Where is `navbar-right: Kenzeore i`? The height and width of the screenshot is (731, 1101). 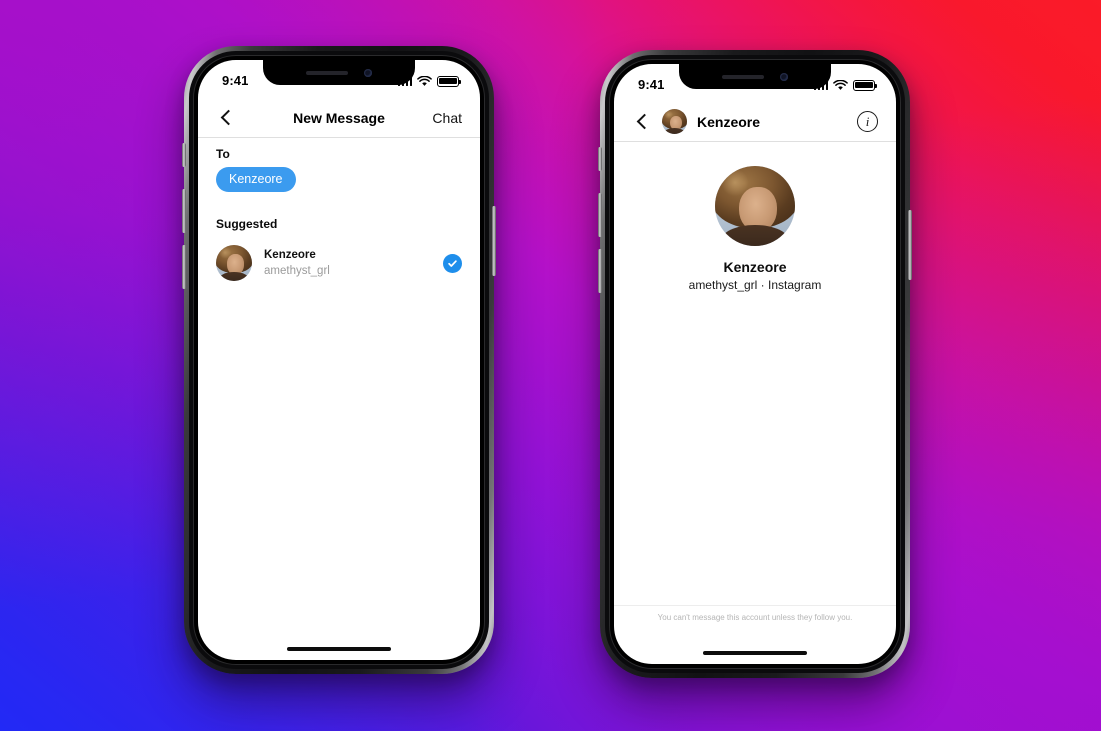
navbar-right: Kenzeore i is located at coordinates (755, 122).